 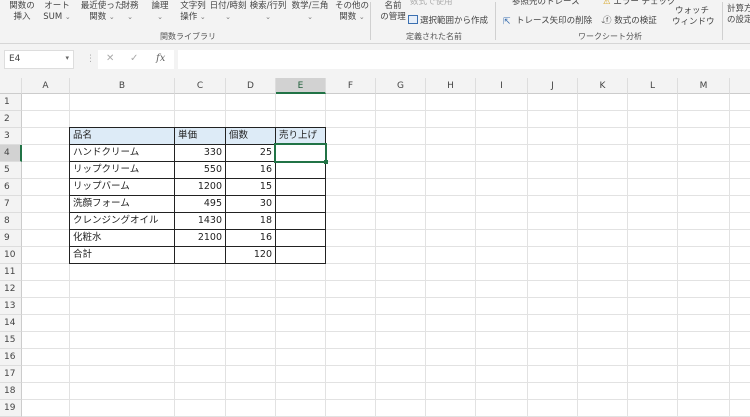 I want to click on column-header-M: M, so click(x=704, y=86).